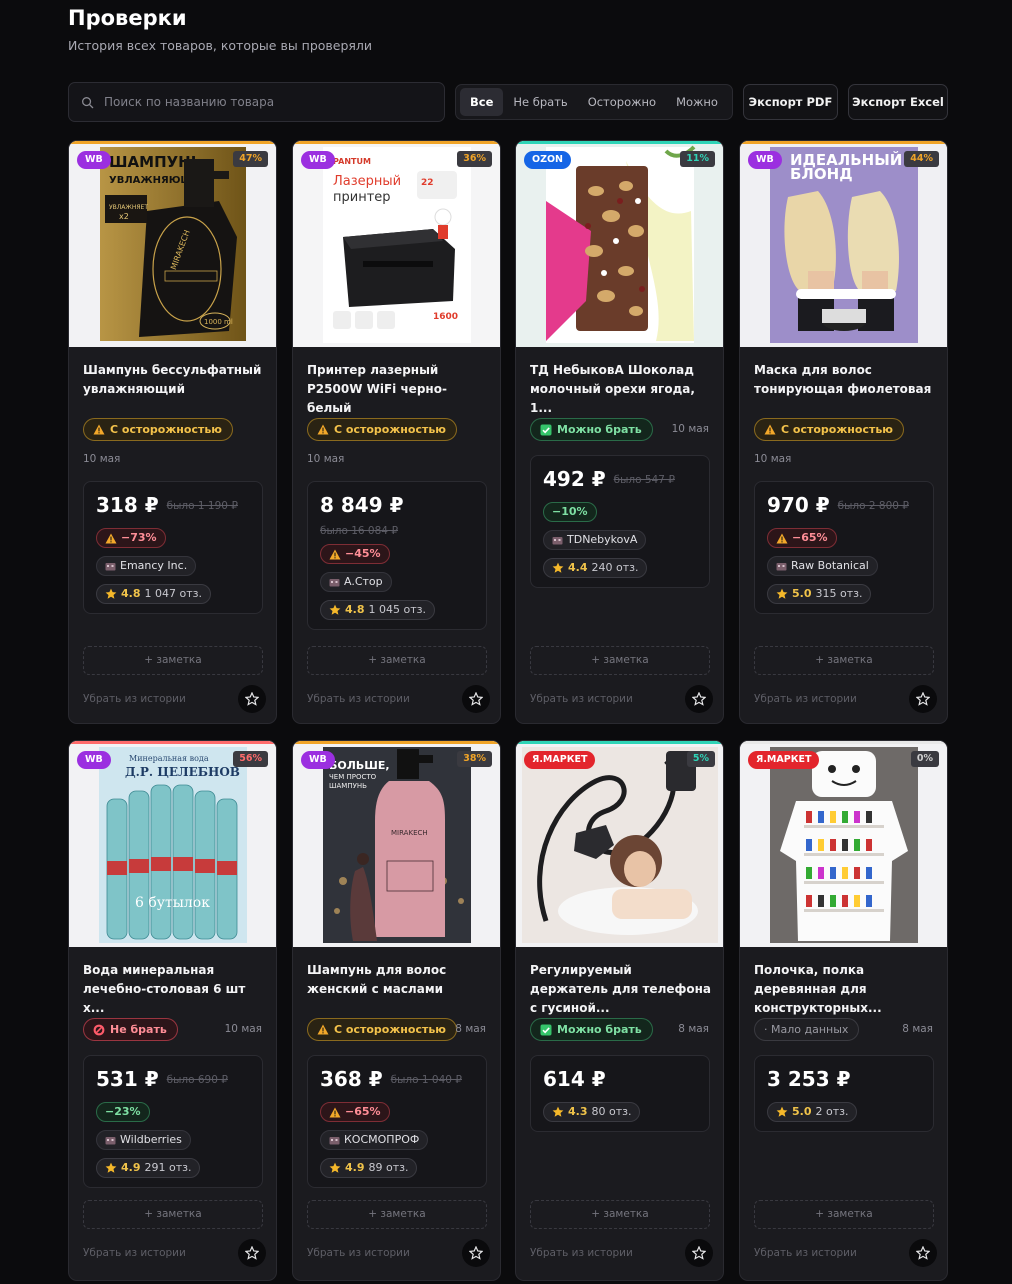  I want to click on price-box: 492 ₽ было 547 ₽ −10% TDNebykovA 4.4 240 отз., so click(620, 521).